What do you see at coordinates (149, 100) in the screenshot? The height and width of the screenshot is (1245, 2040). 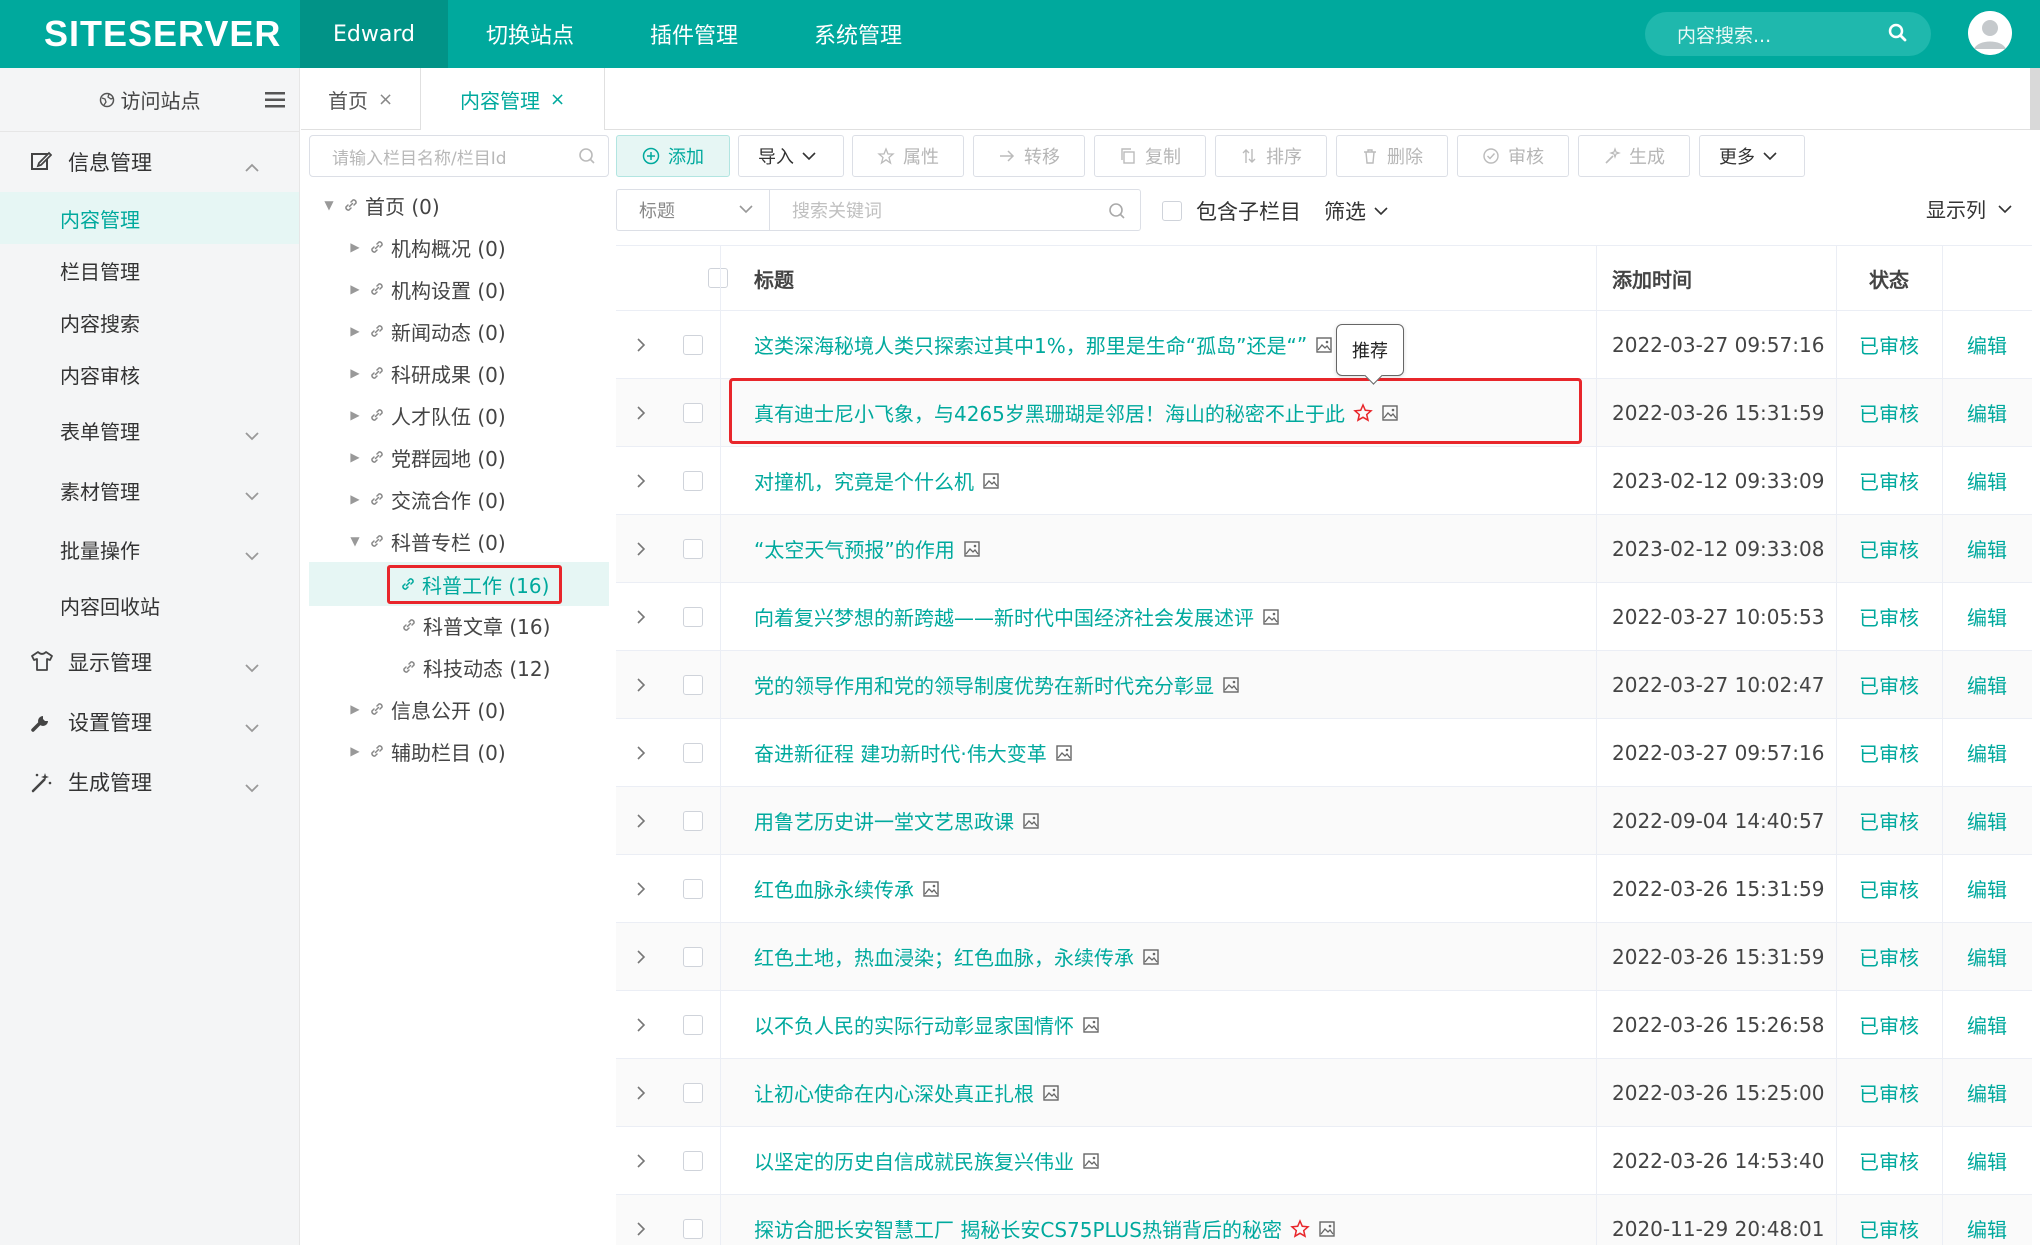 I see `visit-site-link: 访问站点` at bounding box center [149, 100].